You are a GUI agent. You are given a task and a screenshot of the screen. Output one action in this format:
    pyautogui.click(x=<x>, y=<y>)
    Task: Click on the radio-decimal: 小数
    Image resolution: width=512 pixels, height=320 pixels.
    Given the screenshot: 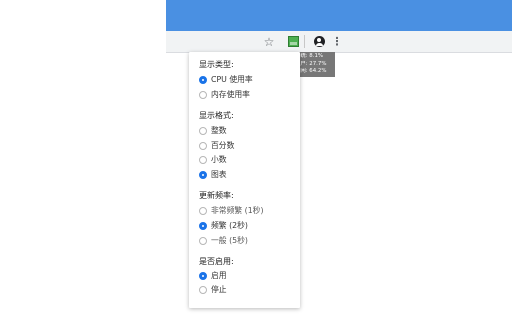 What is the action you would take?
    pyautogui.click(x=213, y=159)
    